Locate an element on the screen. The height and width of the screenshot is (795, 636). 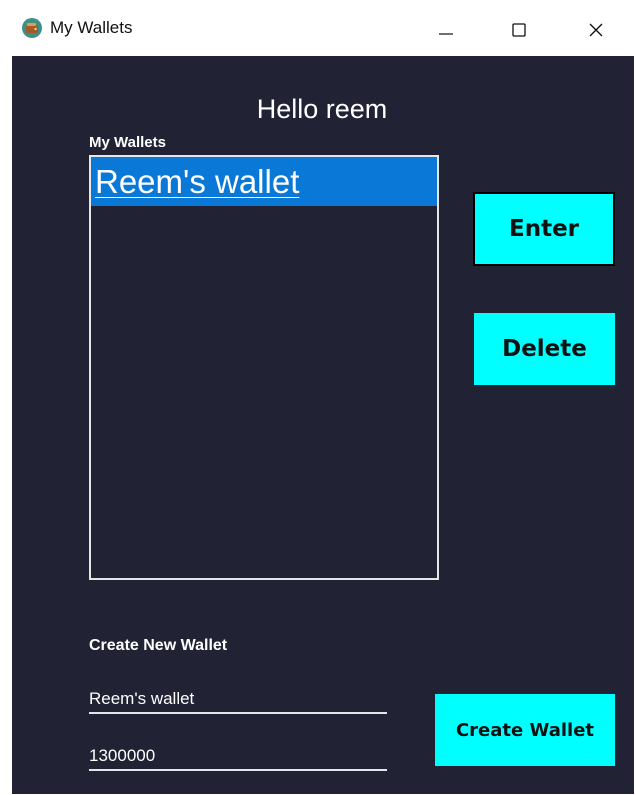
greeting-text: Hello reem is located at coordinates (322, 109).